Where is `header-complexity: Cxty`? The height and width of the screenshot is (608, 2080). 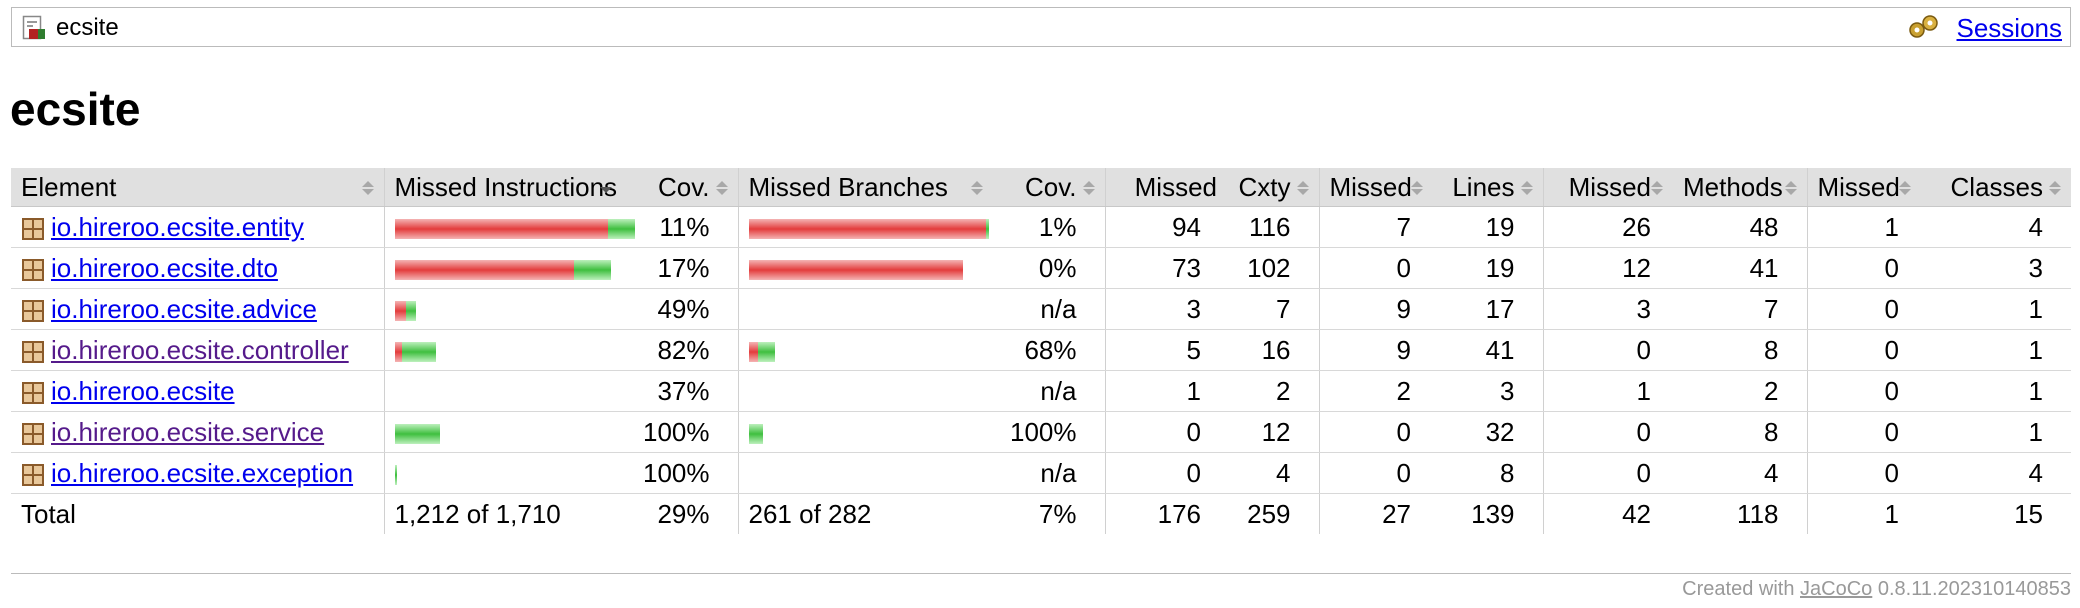 header-complexity: Cxty is located at coordinates (1271, 187).